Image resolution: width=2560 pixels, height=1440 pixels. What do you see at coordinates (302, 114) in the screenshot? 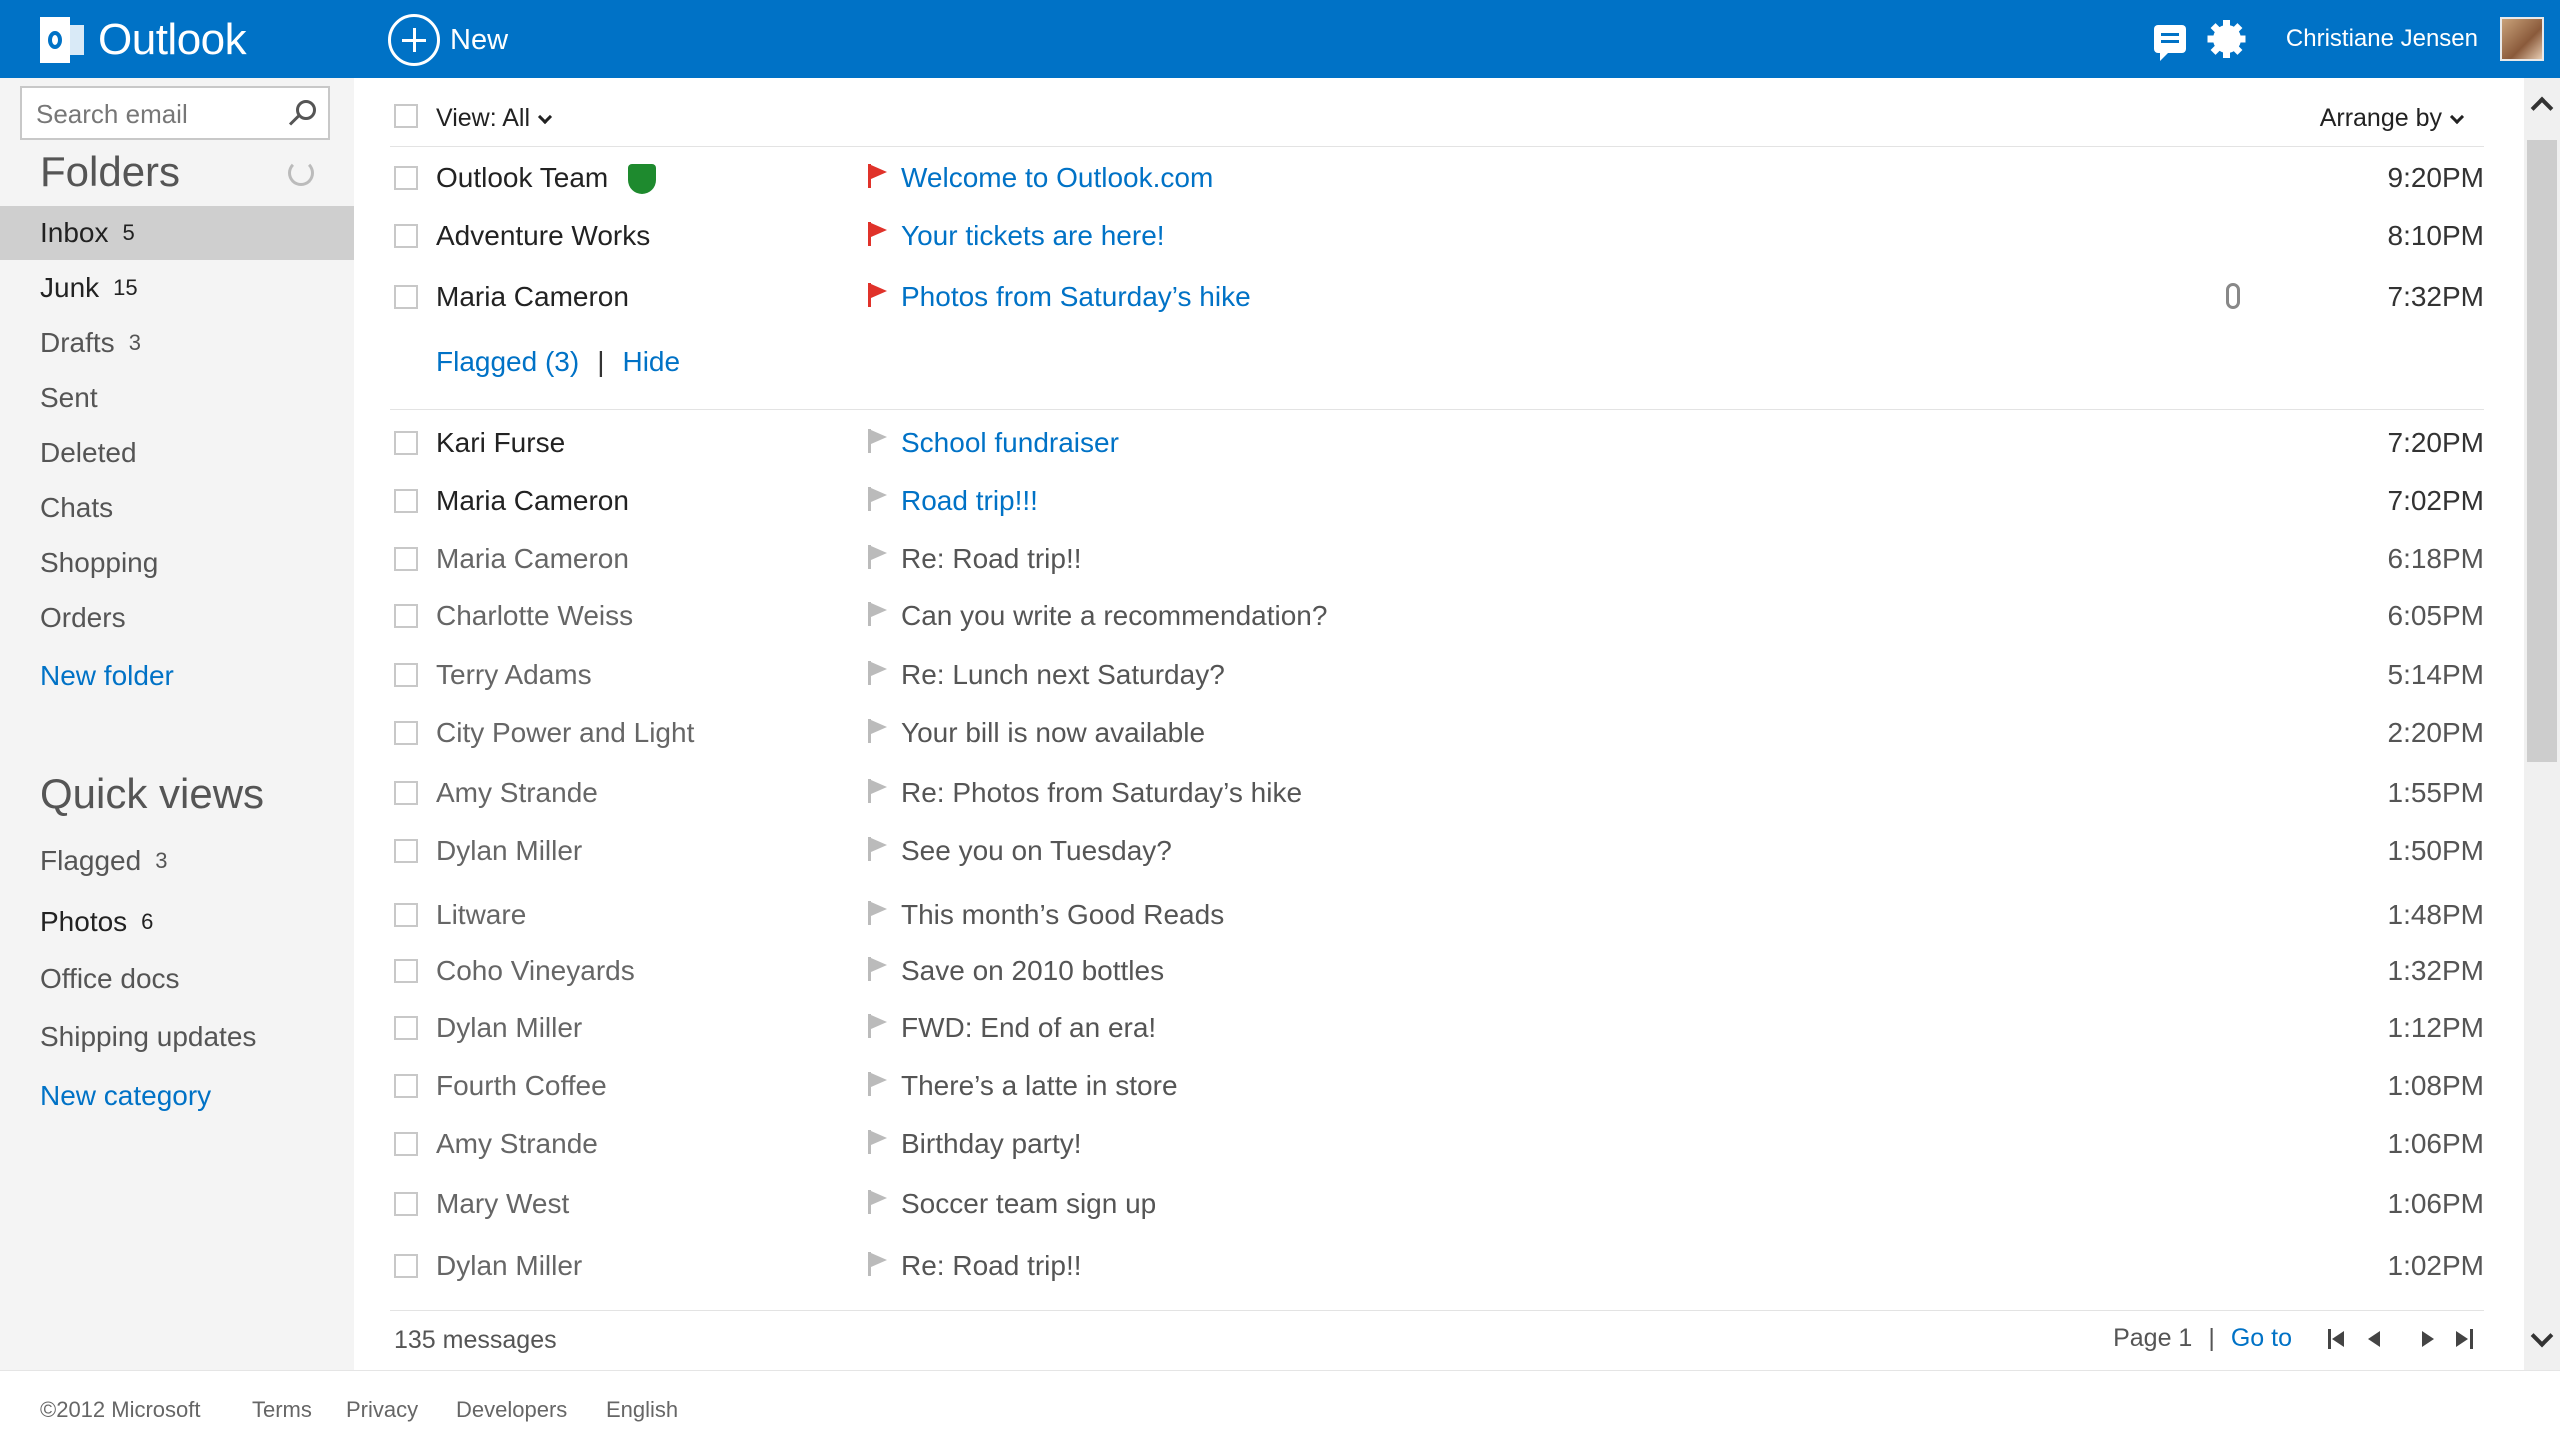
I see `search-icon` at bounding box center [302, 114].